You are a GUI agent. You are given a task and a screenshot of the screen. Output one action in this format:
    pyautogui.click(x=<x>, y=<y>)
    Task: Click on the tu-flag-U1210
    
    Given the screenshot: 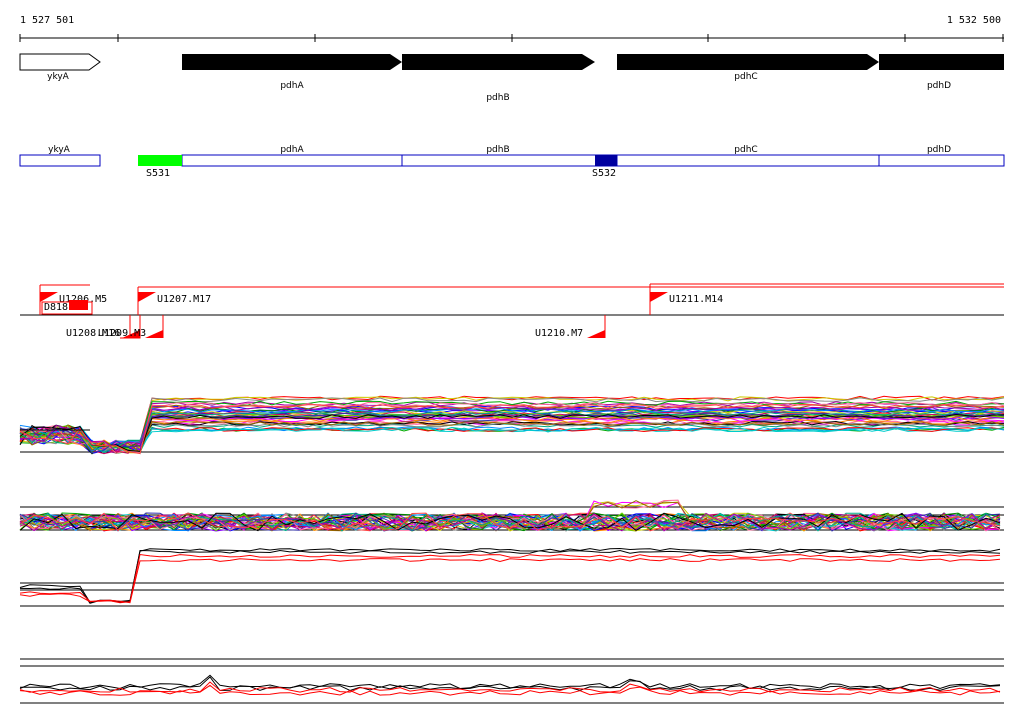 What is the action you would take?
    pyautogui.click(x=596, y=334)
    